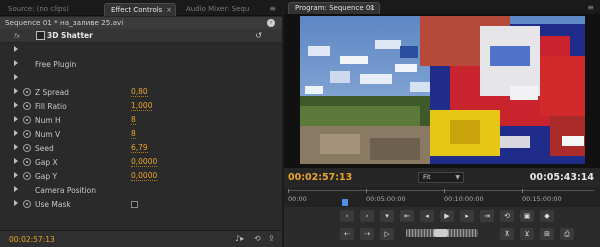 This screenshot has height=247, width=600. I want to click on shuttle-slider, so click(441, 233).